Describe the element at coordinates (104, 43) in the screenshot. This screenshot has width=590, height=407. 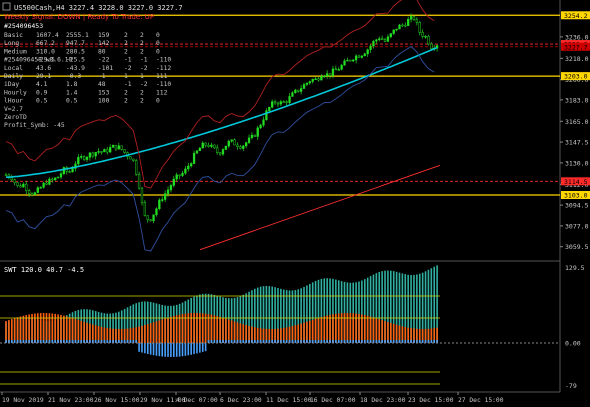
I see `stats-cell: 142` at that location.